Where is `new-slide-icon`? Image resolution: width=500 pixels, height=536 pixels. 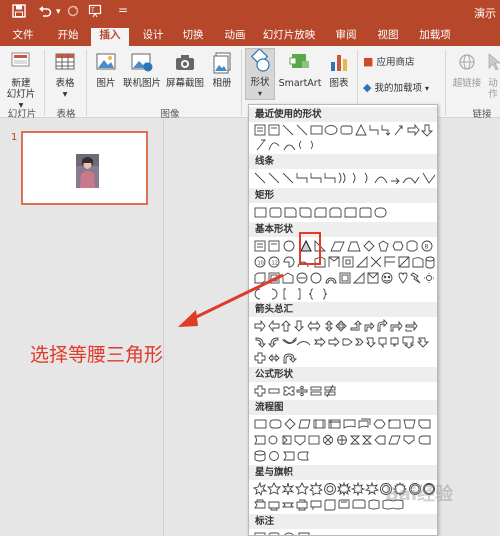
new-slide-icon is located at coordinates (20, 59).